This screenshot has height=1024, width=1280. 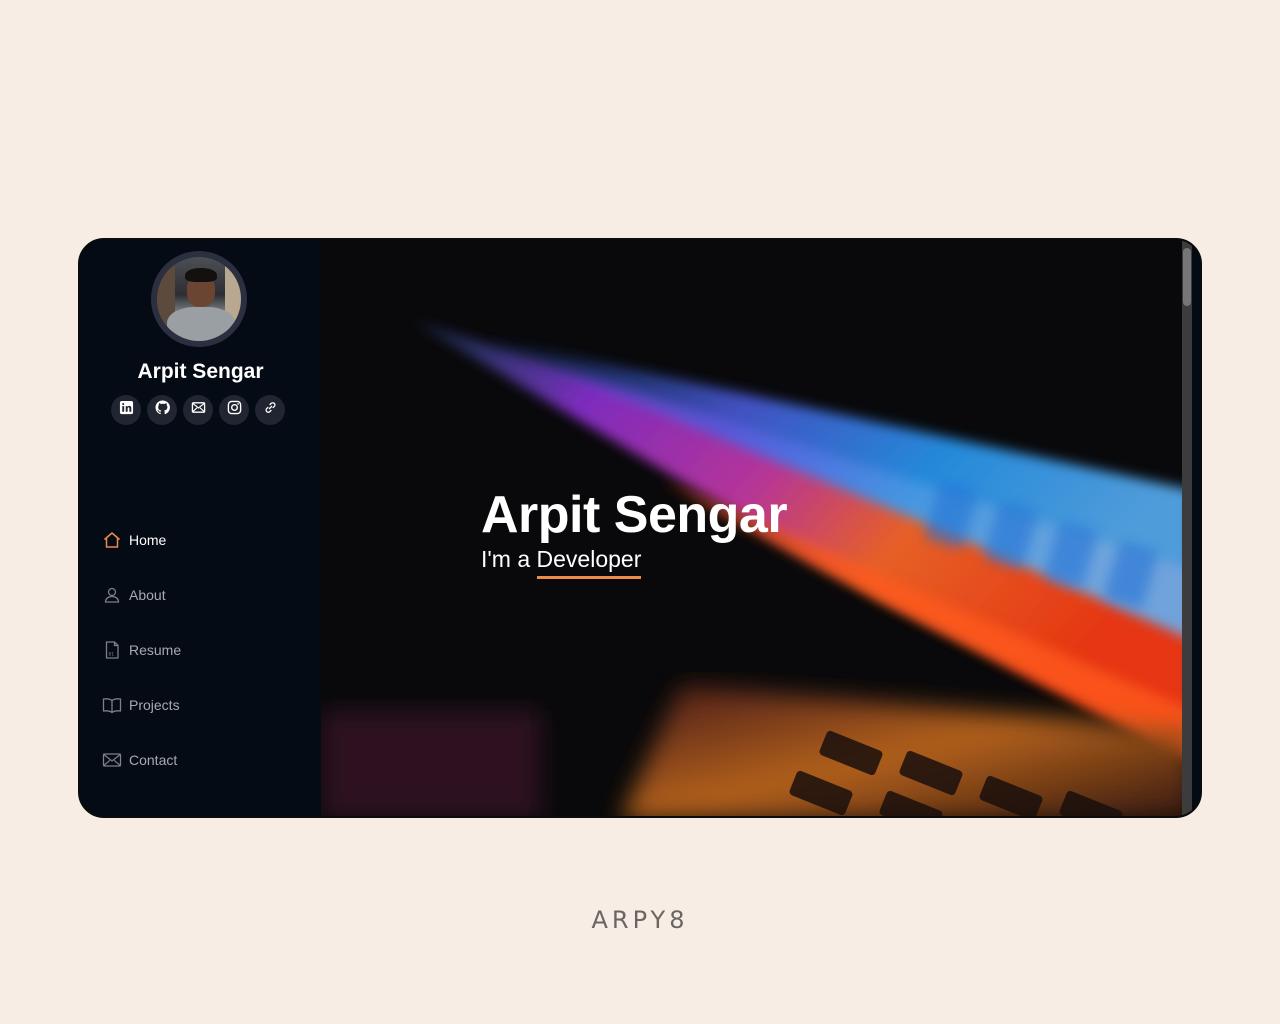 I want to click on svg-text: 01, so click(x=112, y=654).